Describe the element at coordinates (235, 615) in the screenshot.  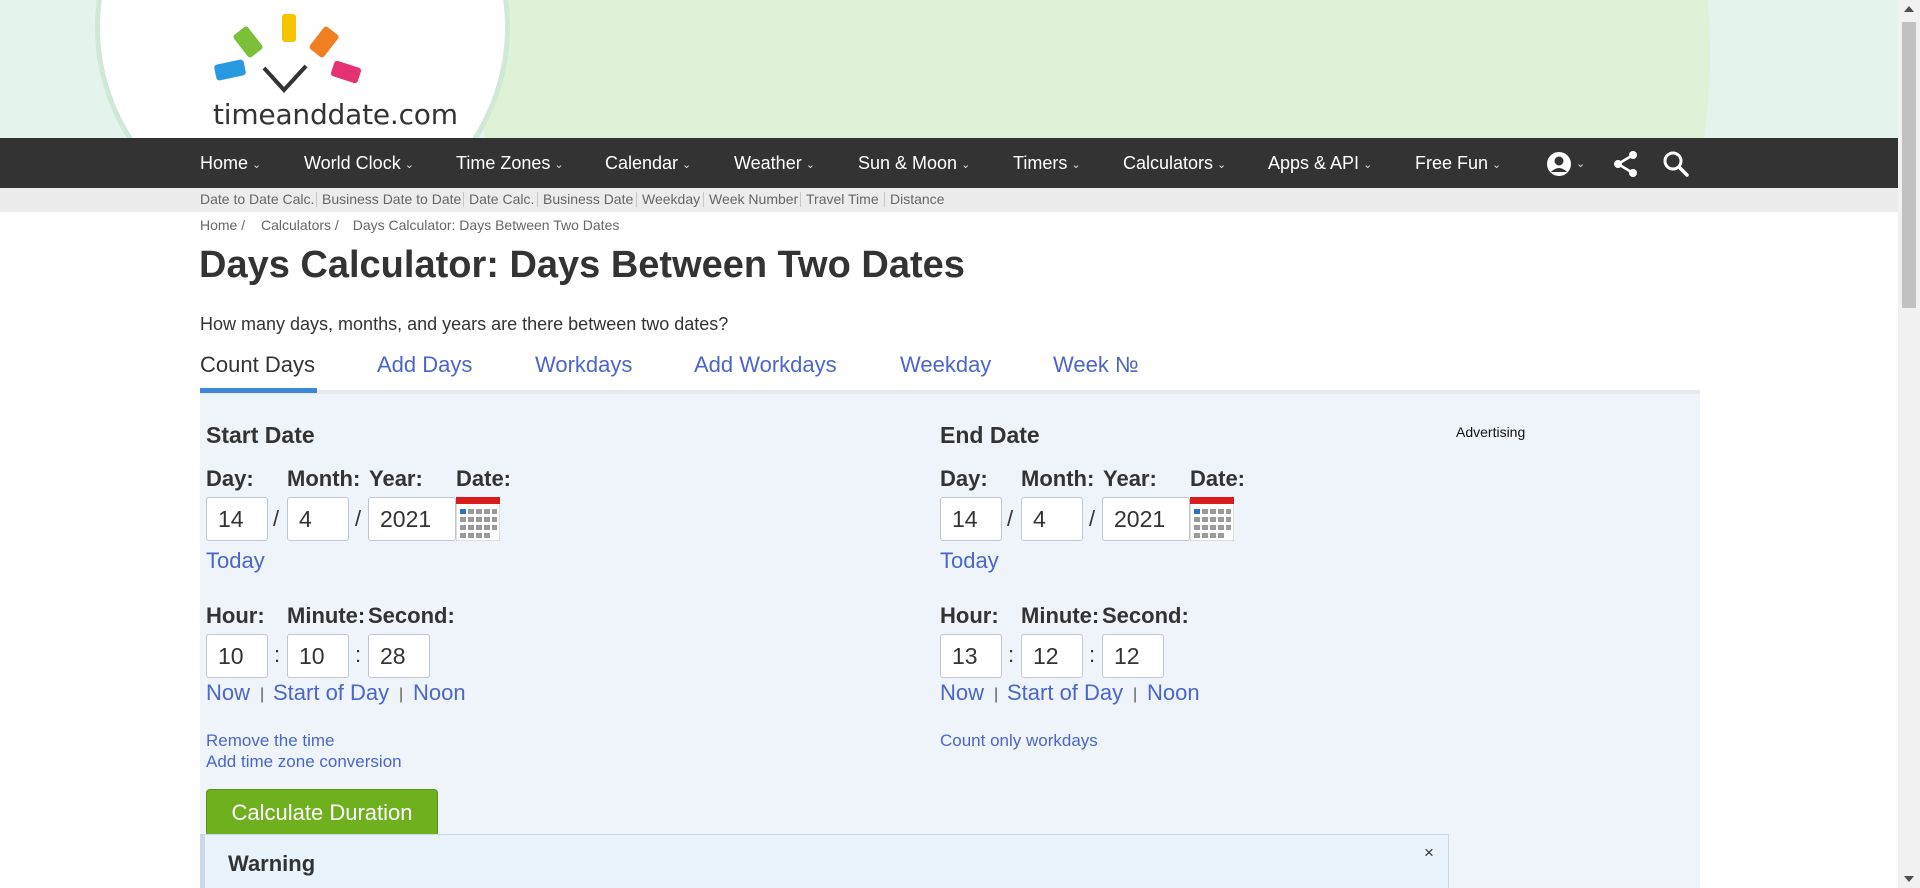
I see `start-hour-label: Hour:` at that location.